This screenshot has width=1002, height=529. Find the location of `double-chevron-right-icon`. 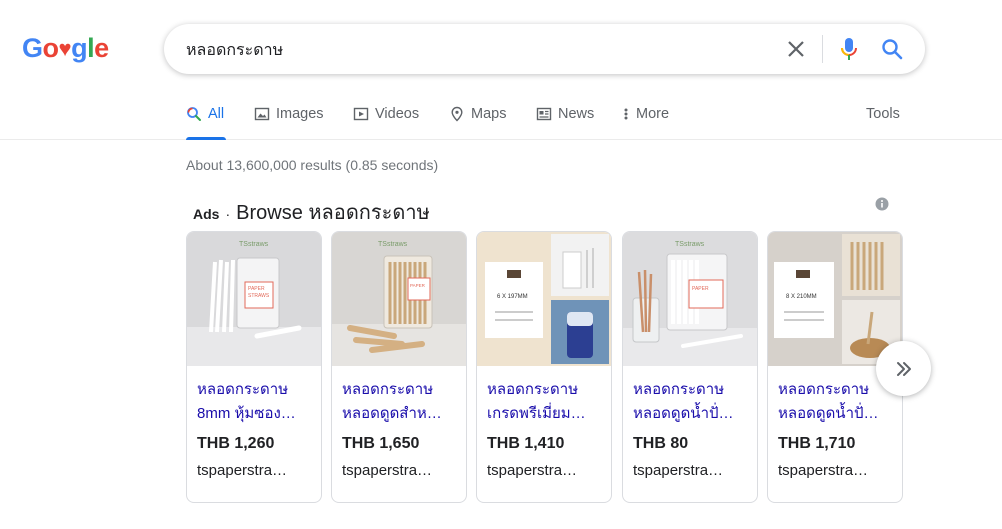

double-chevron-right-icon is located at coordinates (903, 368).